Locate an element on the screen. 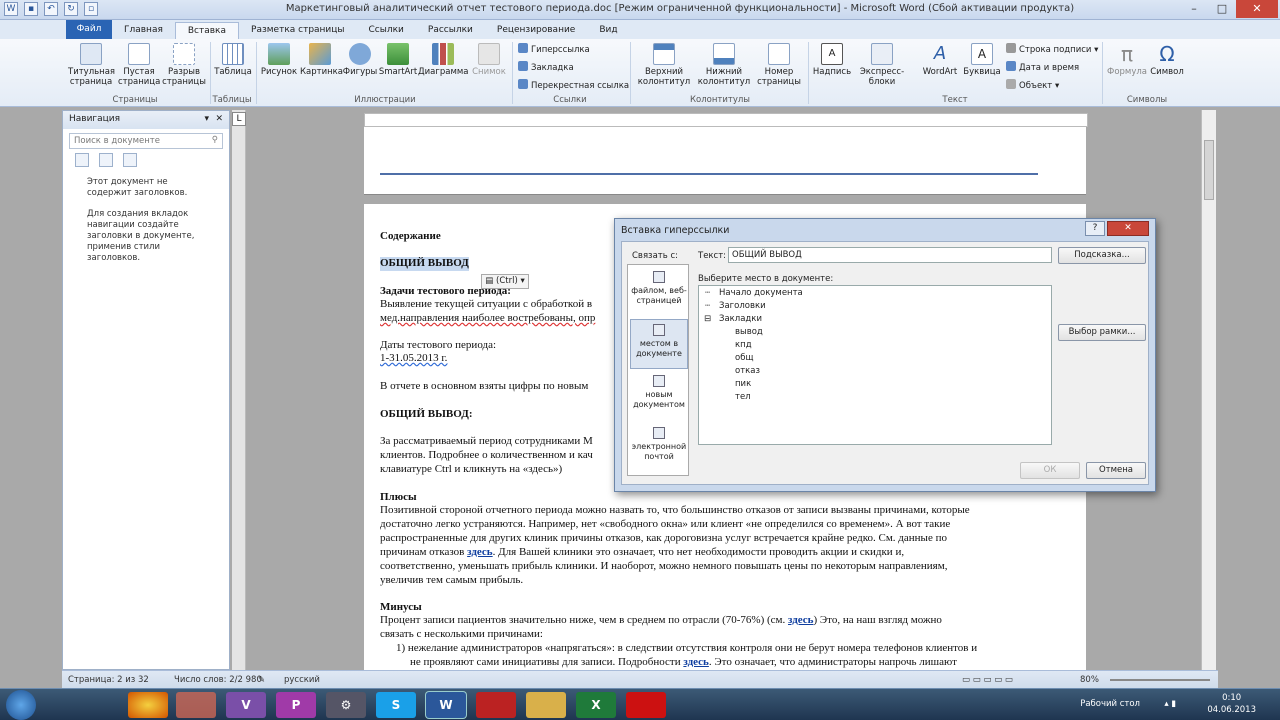 The width and height of the screenshot is (1280, 720). nav-results-tab is located at coordinates (130, 160).